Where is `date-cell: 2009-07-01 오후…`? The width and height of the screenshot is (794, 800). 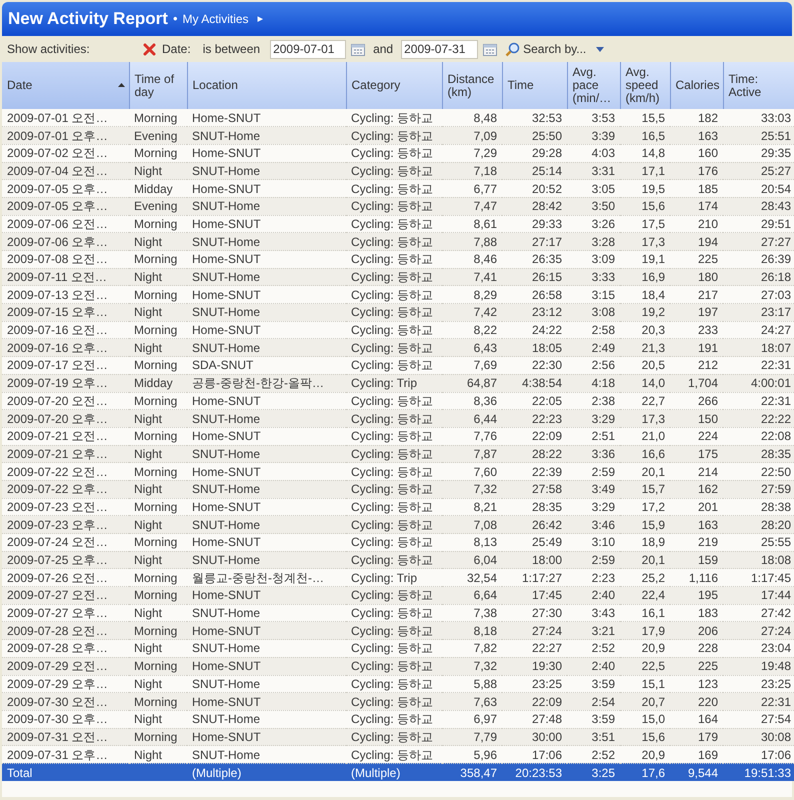
date-cell: 2009-07-01 오후… is located at coordinates (65, 135).